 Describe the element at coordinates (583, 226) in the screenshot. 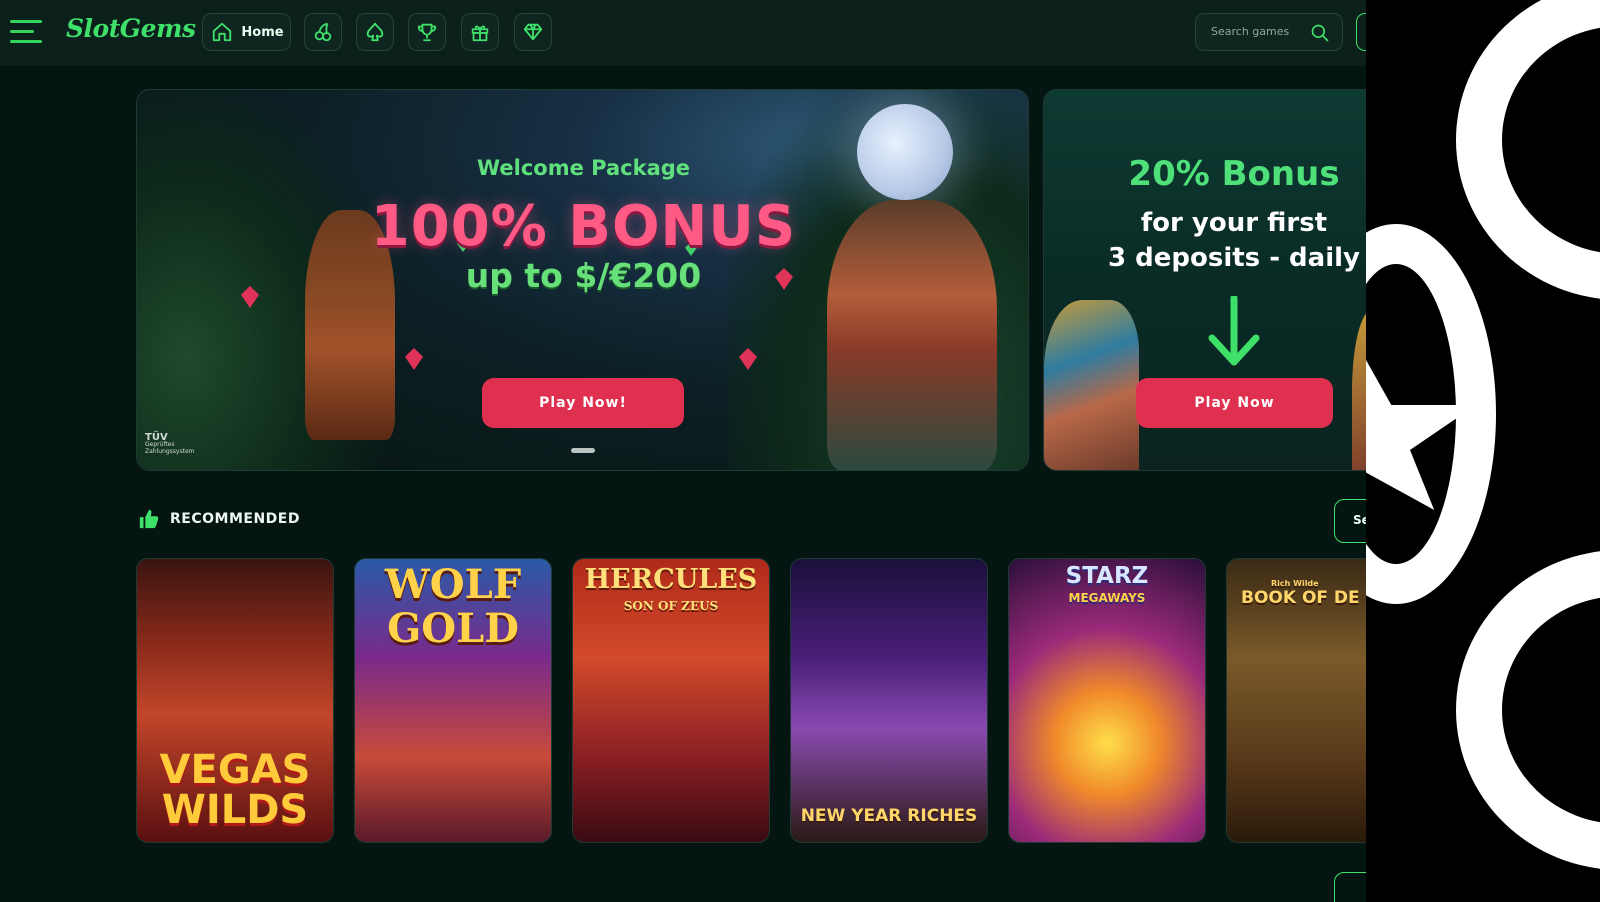

I see `banner-headline: 100% BONUS` at that location.